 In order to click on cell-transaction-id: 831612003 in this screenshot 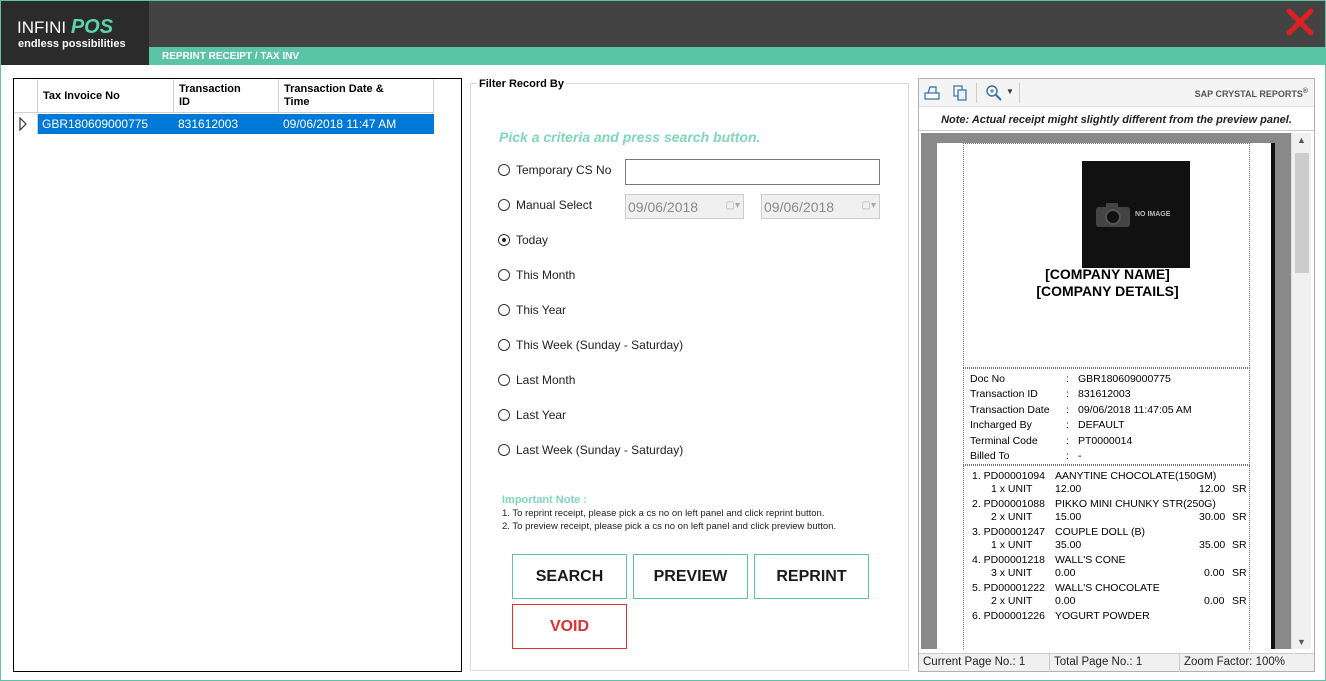, I will do `click(226, 124)`.